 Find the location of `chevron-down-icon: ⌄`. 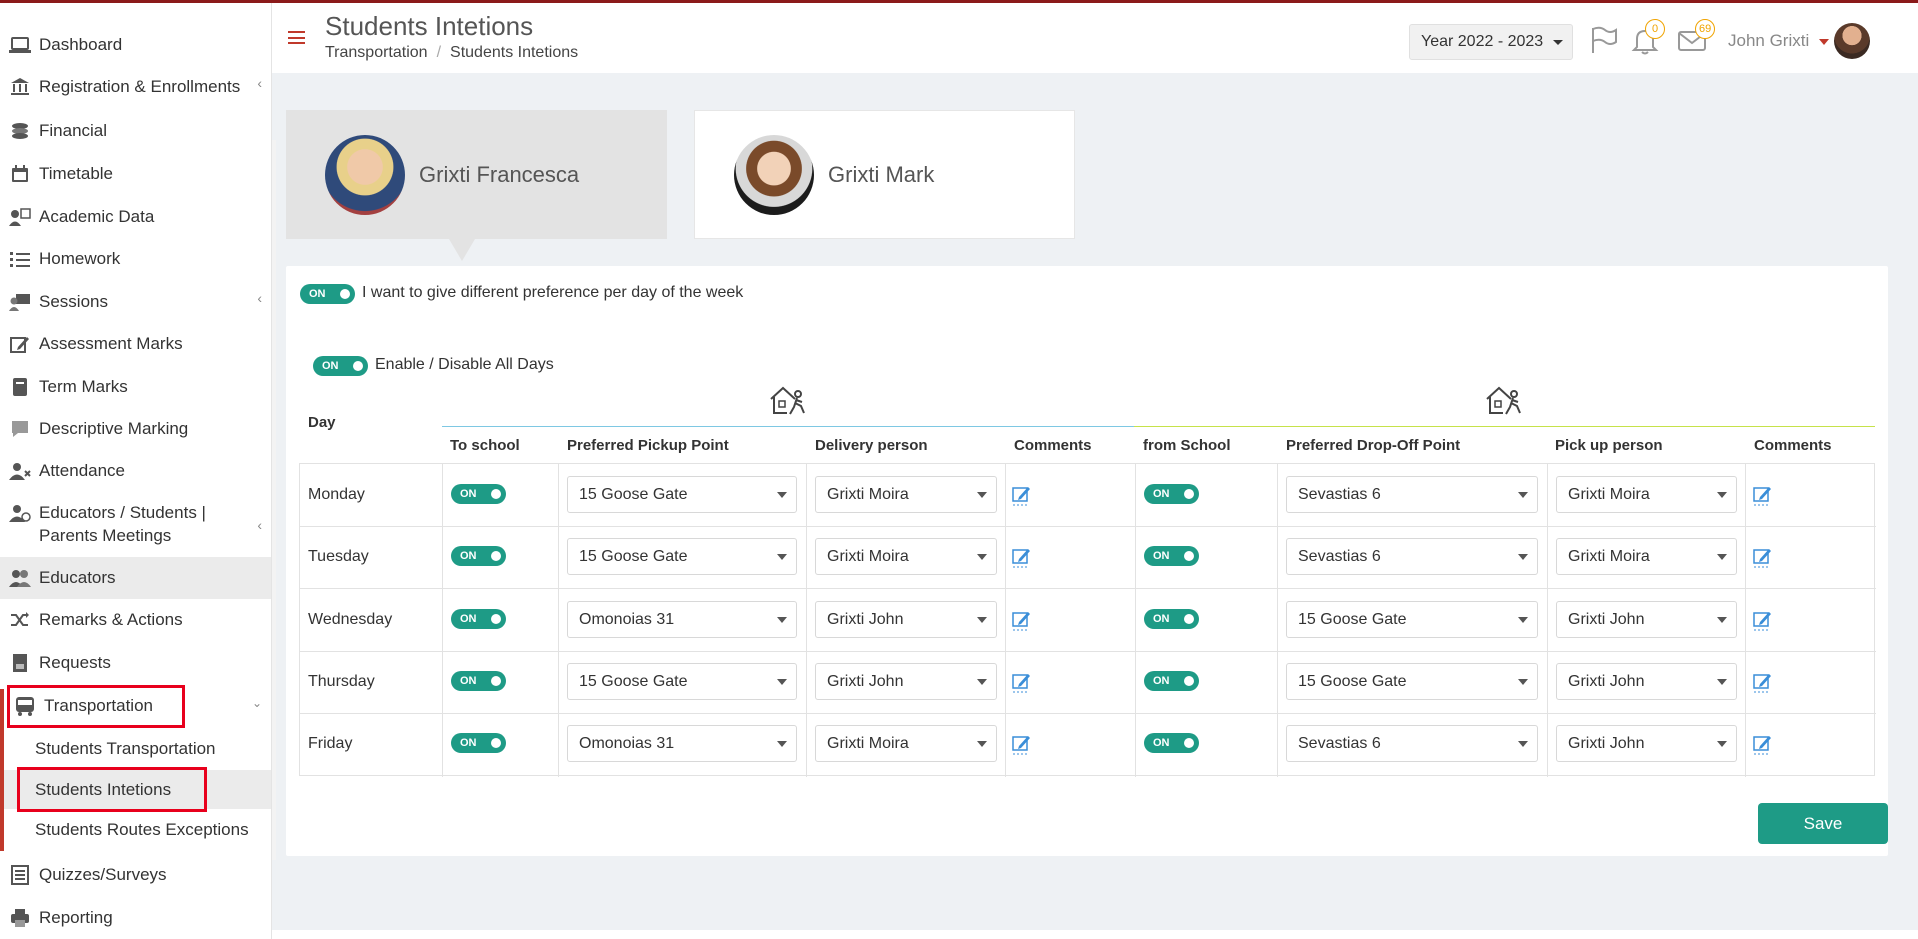

chevron-down-icon: ⌄ is located at coordinates (256, 703).